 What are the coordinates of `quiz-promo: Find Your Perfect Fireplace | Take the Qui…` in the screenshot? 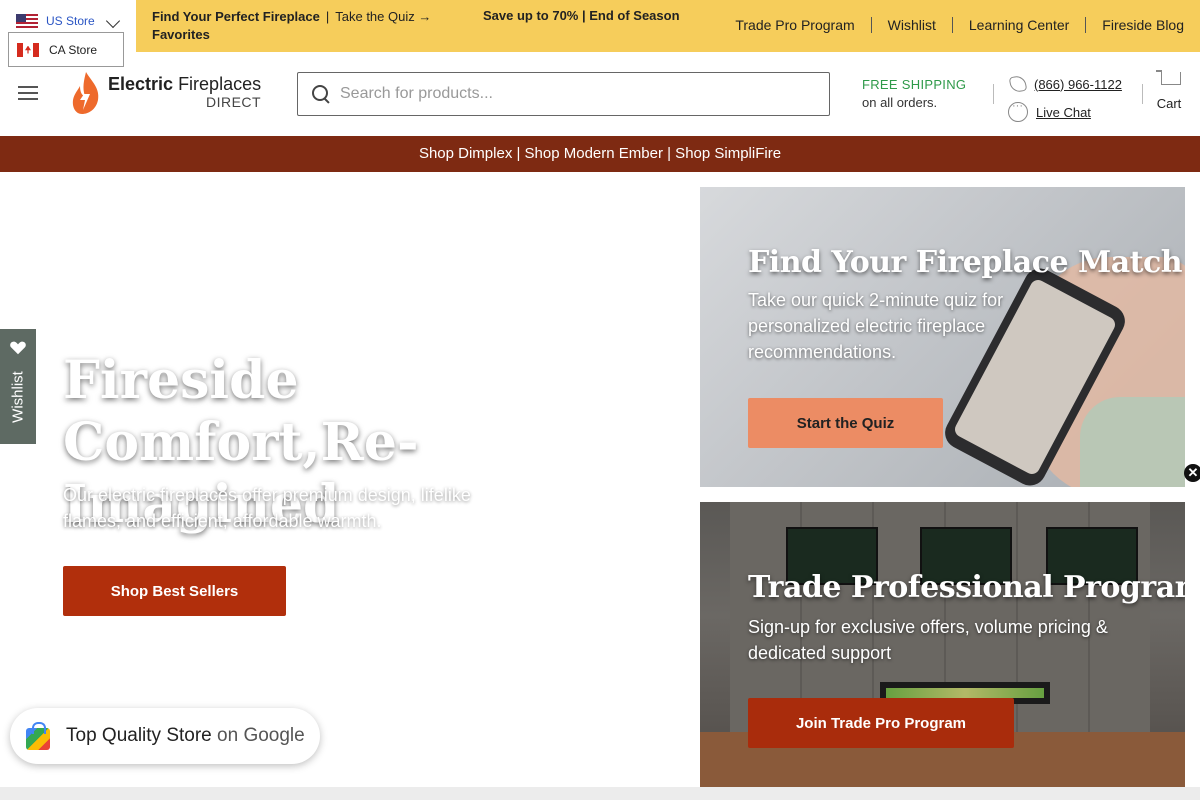 It's located at (312, 26).